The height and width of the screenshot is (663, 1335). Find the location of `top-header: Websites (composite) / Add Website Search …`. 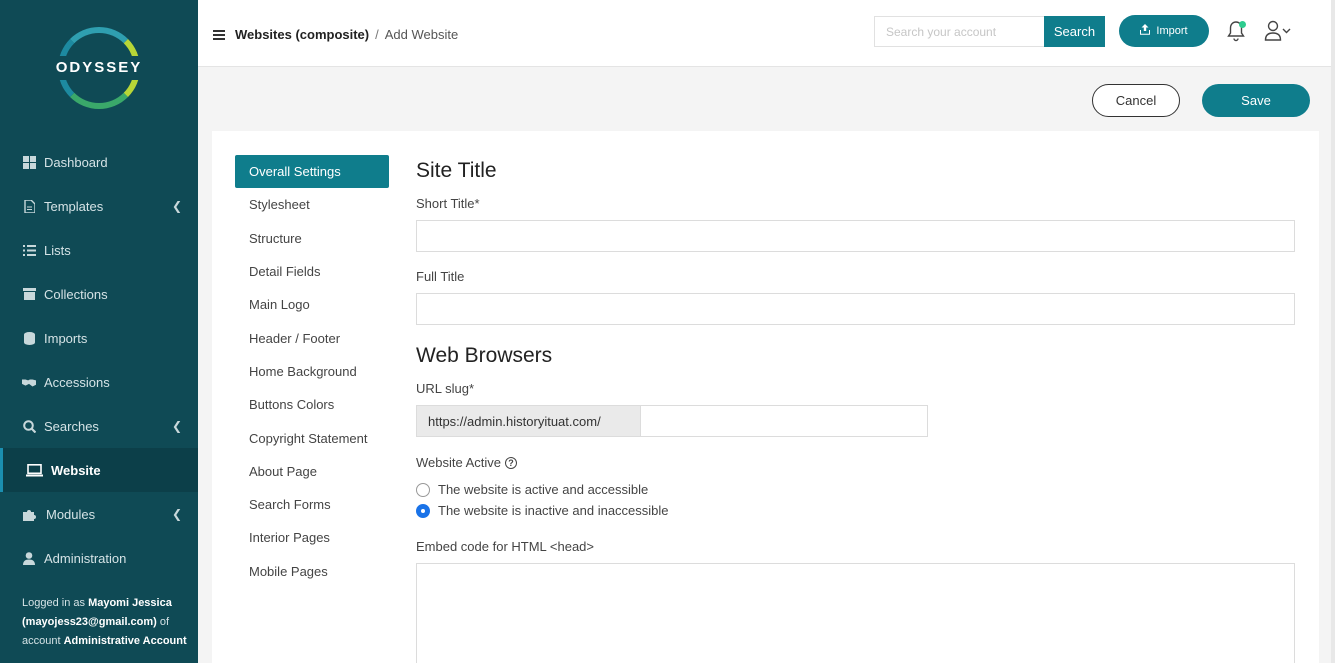

top-header: Websites (composite) / Add Website Search … is located at coordinates (766, 33).